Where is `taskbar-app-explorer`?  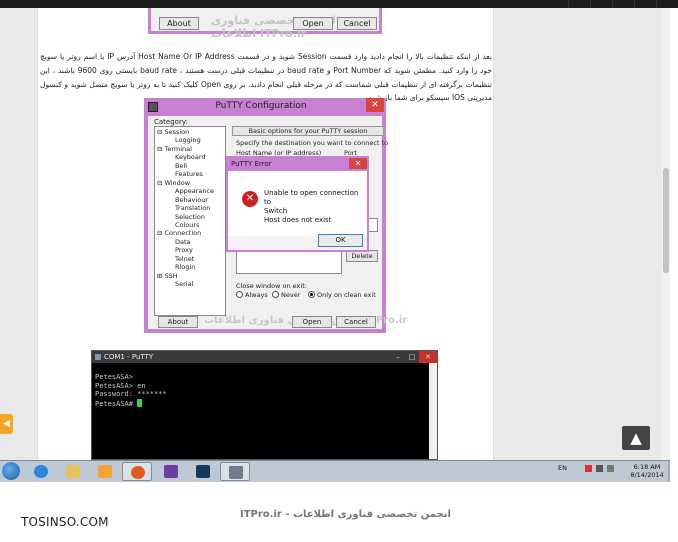
taskbar-app-explorer is located at coordinates (73, 471).